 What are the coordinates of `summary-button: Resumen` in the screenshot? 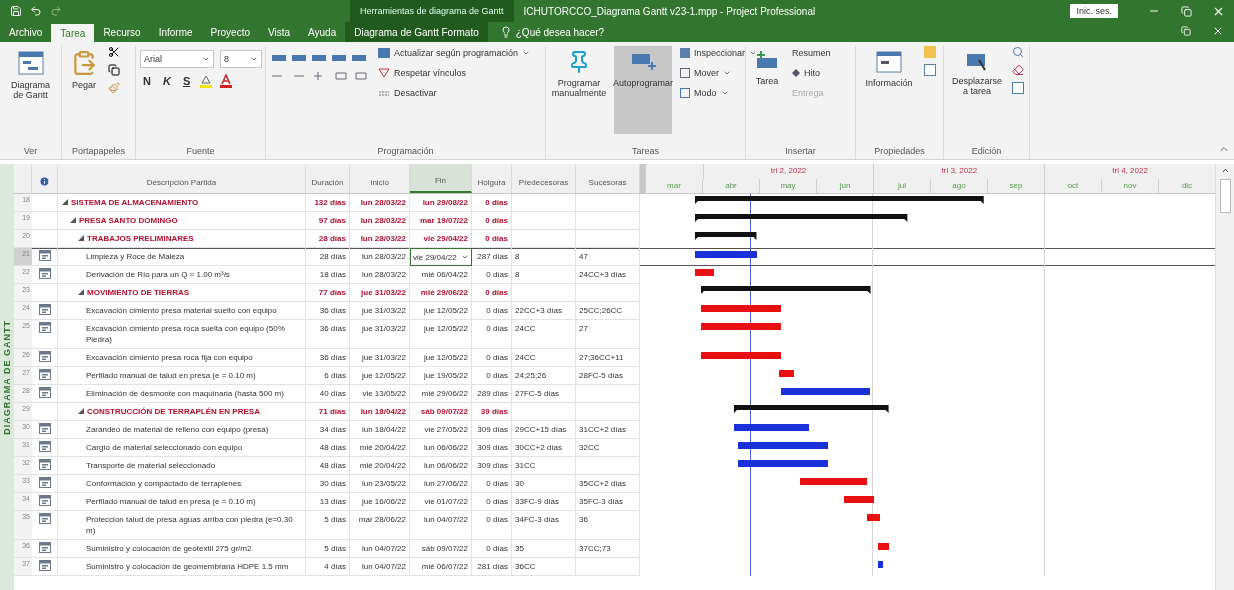 It's located at (811, 53).